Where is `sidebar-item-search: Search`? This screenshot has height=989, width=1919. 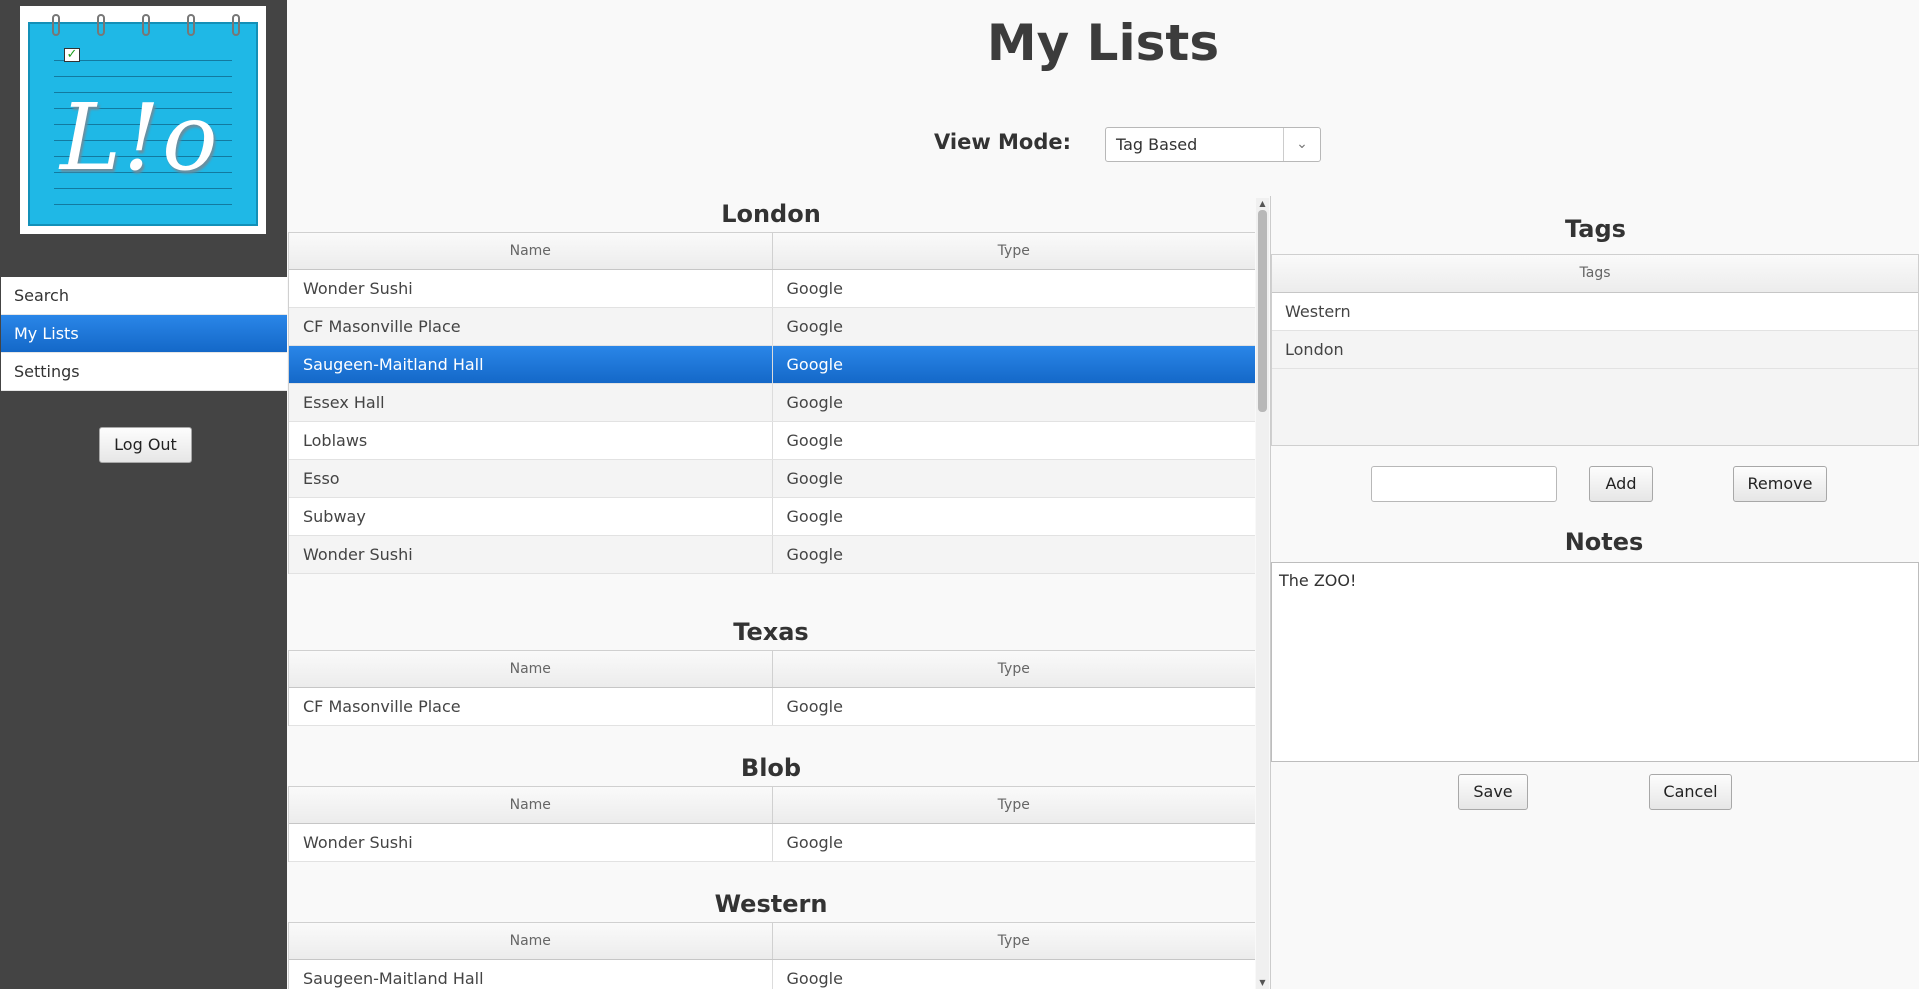
sidebar-item-search: Search is located at coordinates (144, 296).